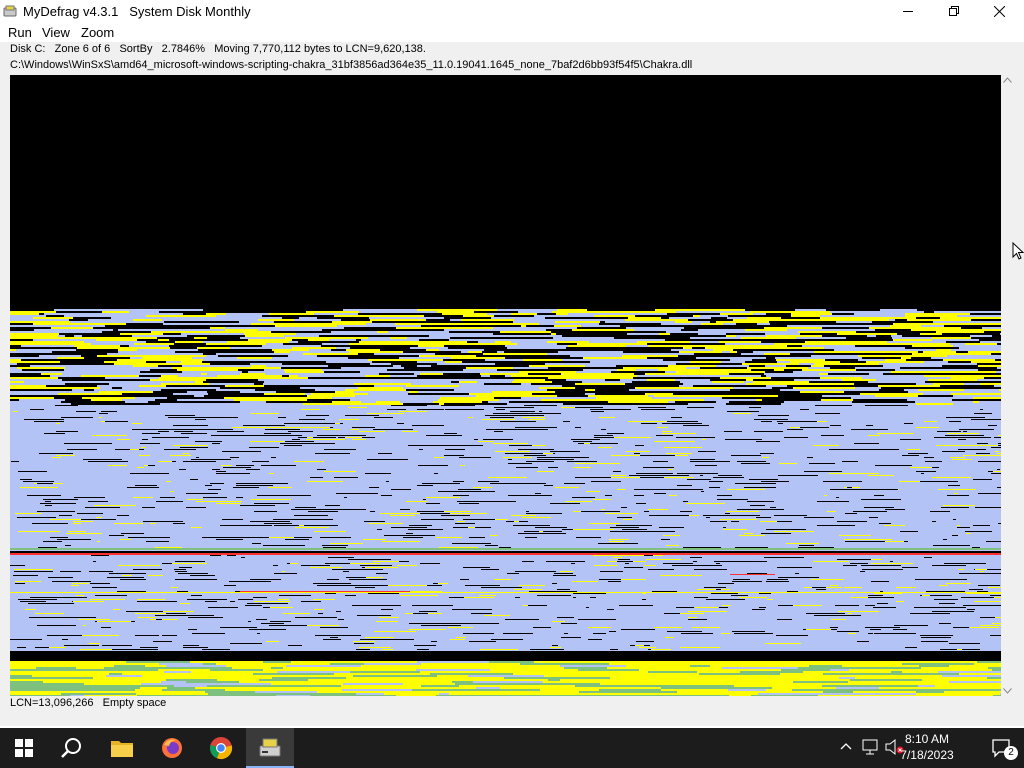  I want to click on notification-center-button: 2, so click(1002, 748).